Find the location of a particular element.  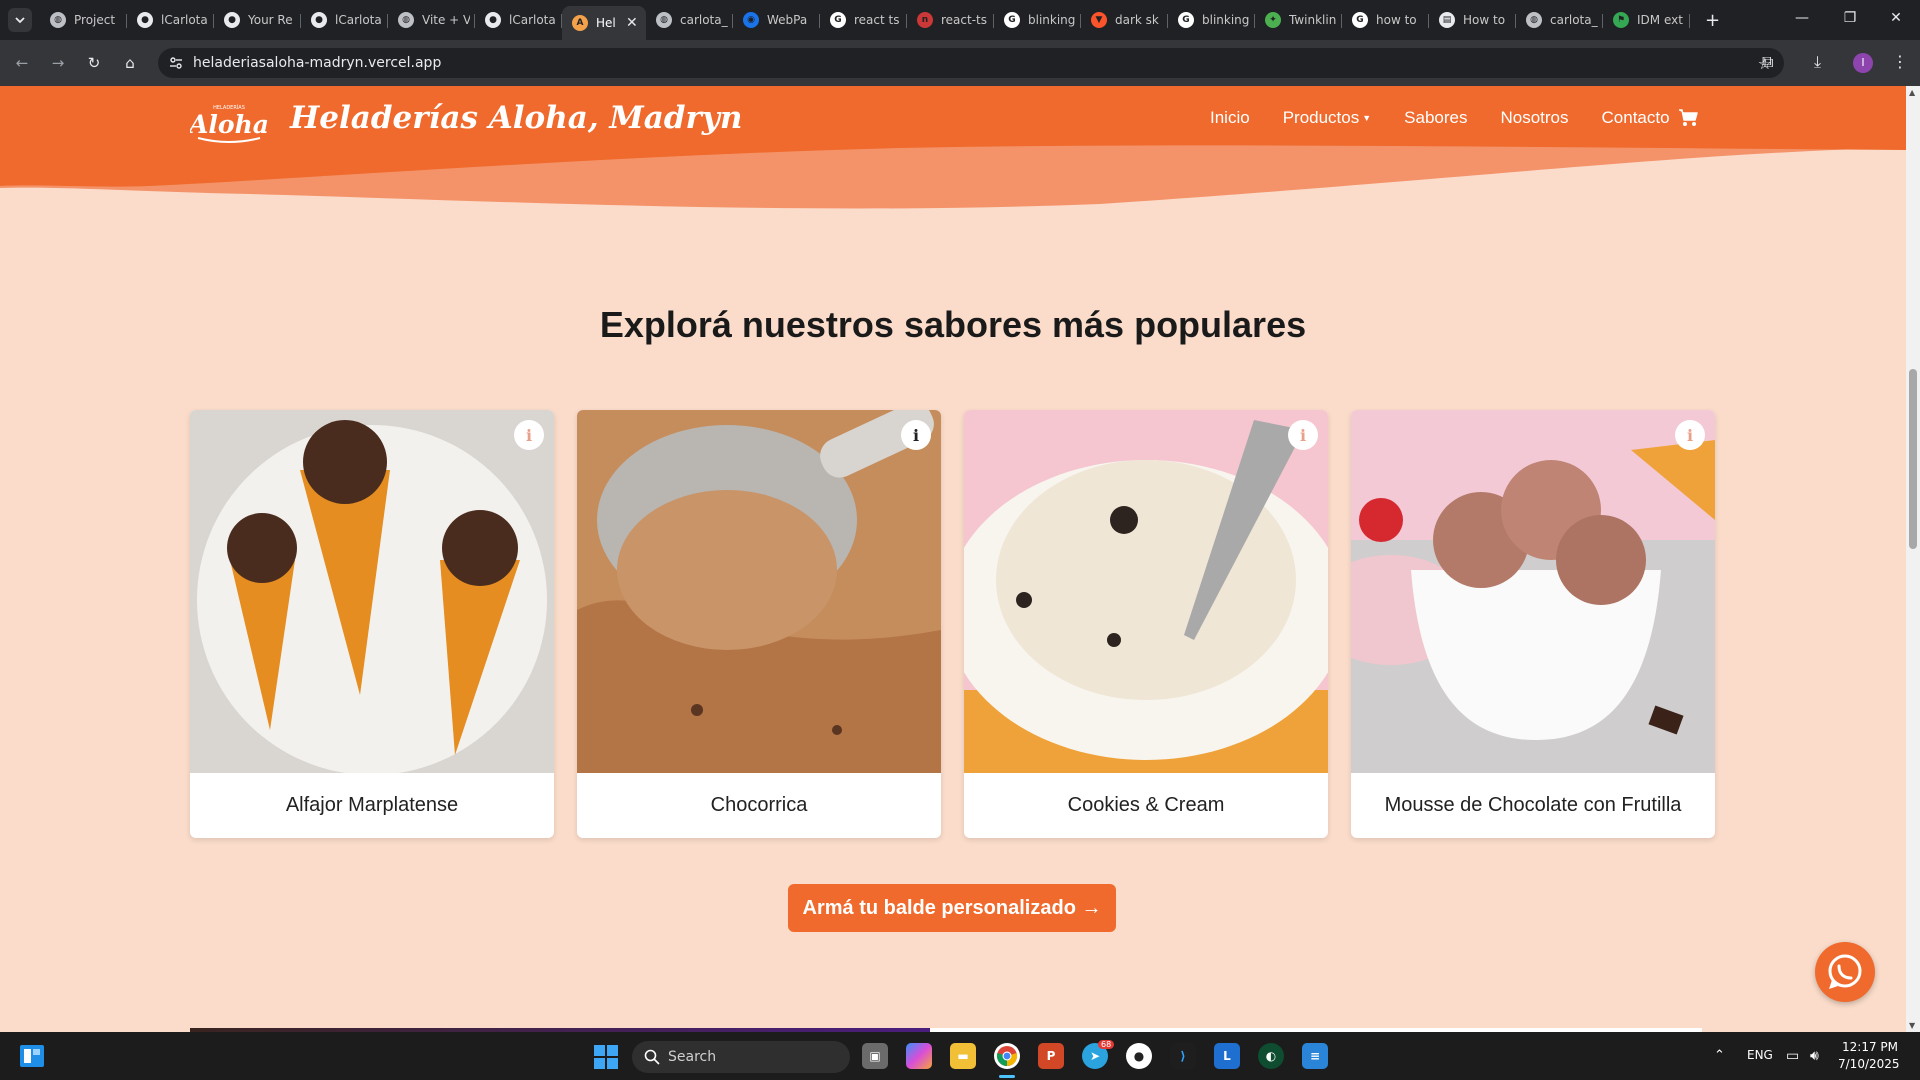

flavor-card: i Chocorrica is located at coordinates (759, 624).